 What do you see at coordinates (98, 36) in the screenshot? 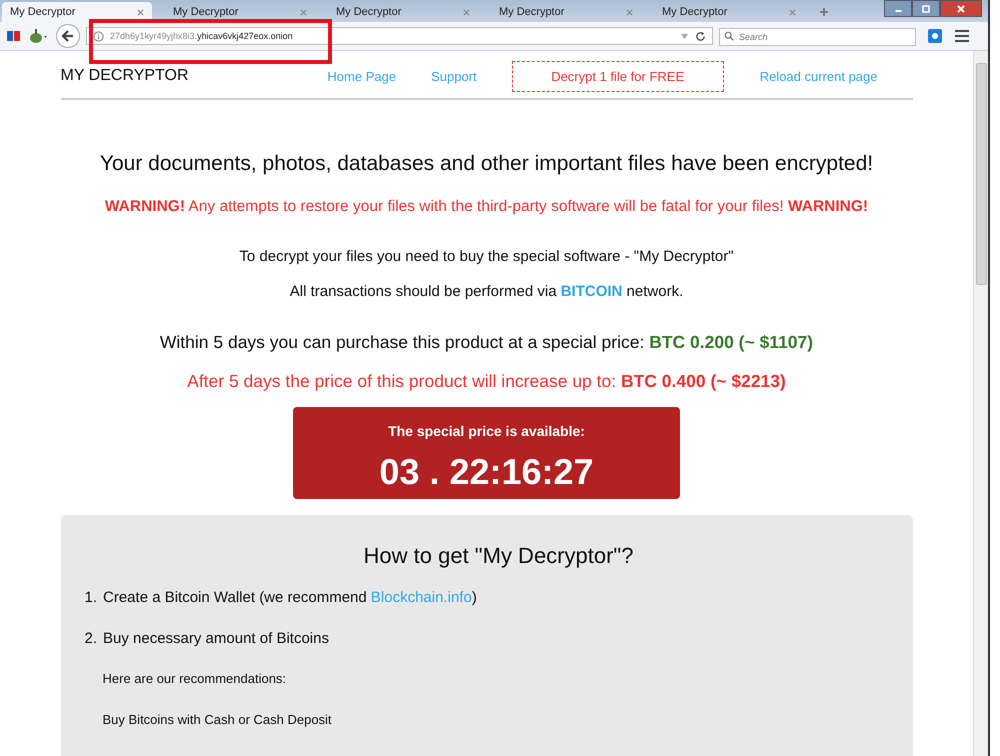
I see `info-icon` at bounding box center [98, 36].